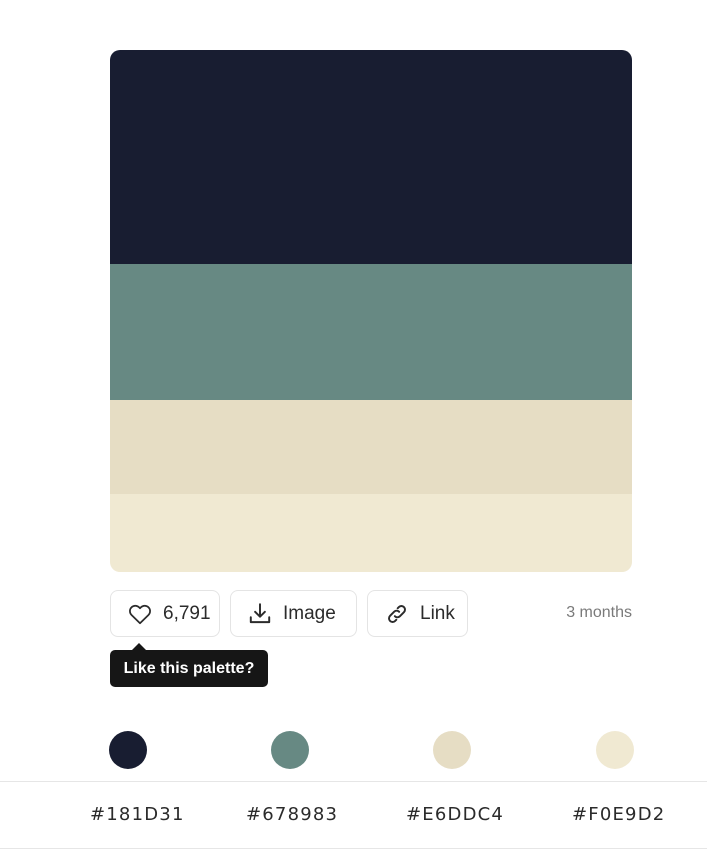  What do you see at coordinates (353, 815) in the screenshot?
I see `color-codes-bar: #181D31 #678983 #E6DDC4 #F0E9D2` at bounding box center [353, 815].